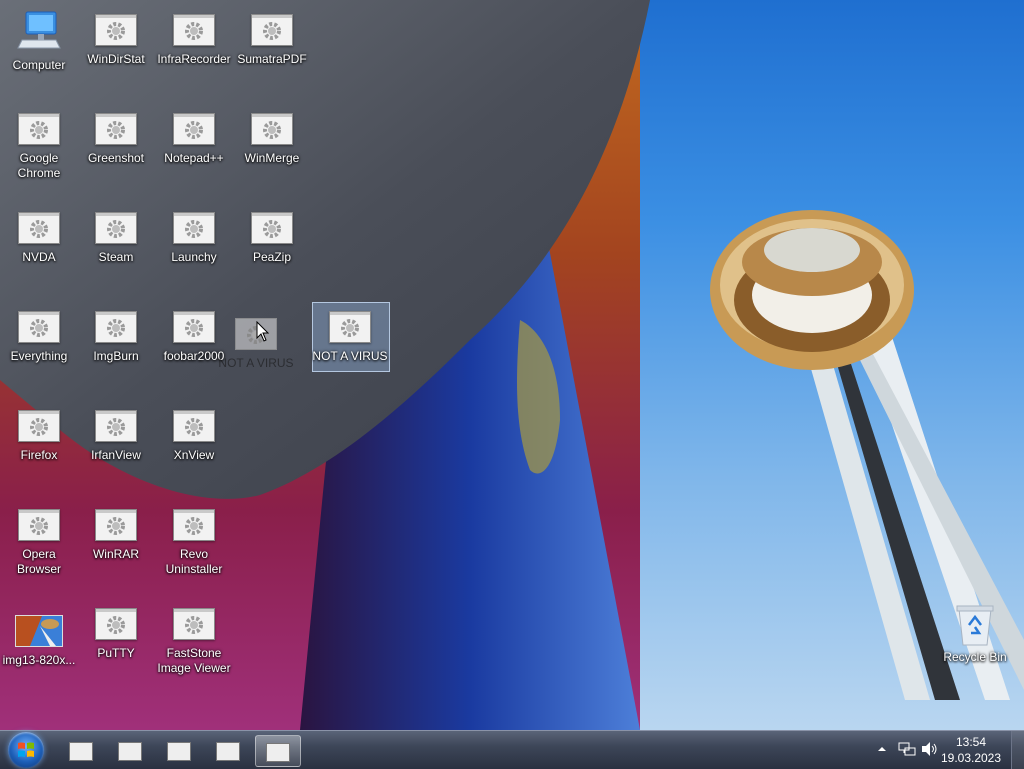 The height and width of the screenshot is (769, 1024). Describe the element at coordinates (39, 147) in the screenshot. I see `desktop-icon-google-chrome: Google Chrome` at that location.